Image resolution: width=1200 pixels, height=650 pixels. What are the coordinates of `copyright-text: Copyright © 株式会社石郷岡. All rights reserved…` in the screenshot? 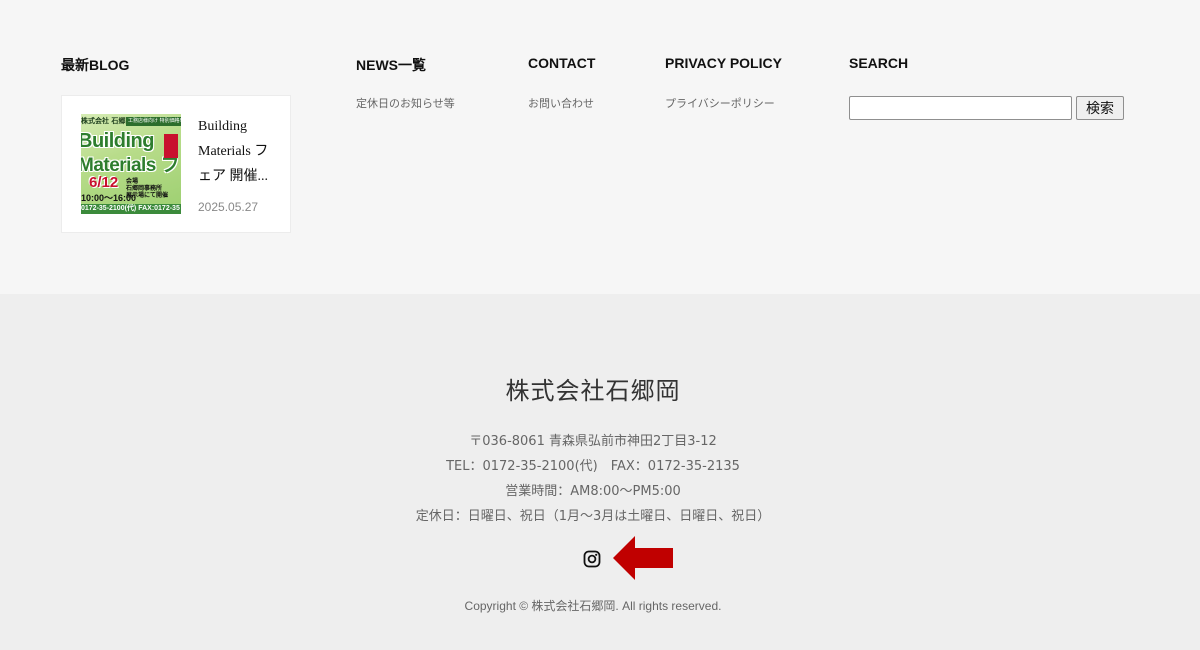 It's located at (593, 606).